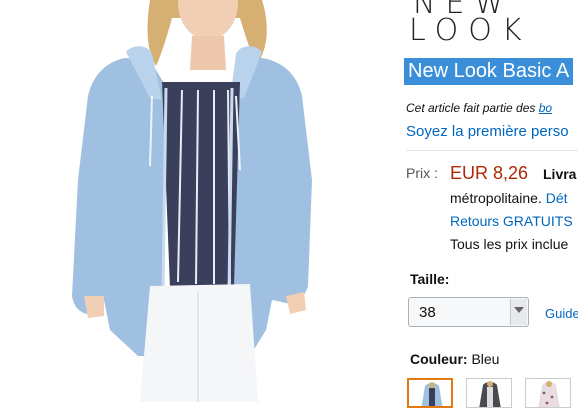  Describe the element at coordinates (483, 359) in the screenshot. I see `color-value: Bleu` at that location.